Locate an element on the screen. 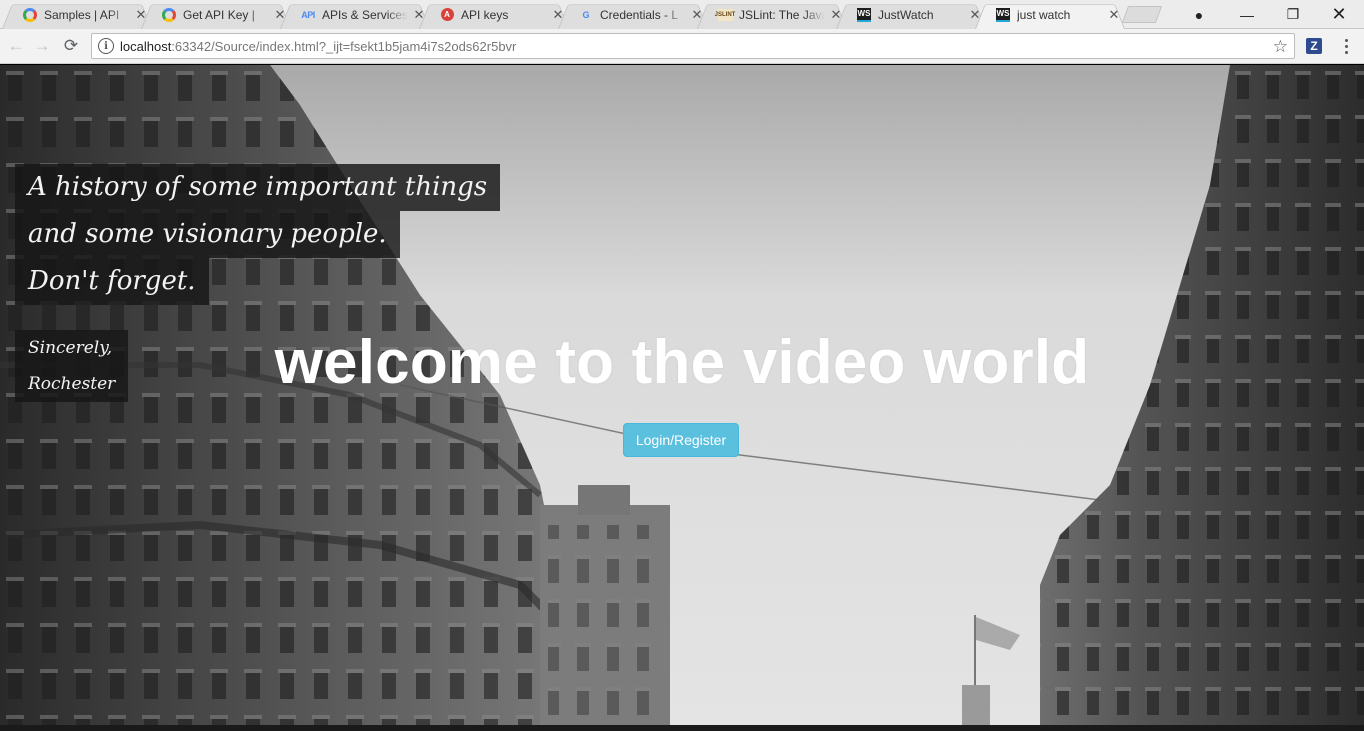 The height and width of the screenshot is (731, 1364). quote-line-1-box: A history of some important things is located at coordinates (258, 187).